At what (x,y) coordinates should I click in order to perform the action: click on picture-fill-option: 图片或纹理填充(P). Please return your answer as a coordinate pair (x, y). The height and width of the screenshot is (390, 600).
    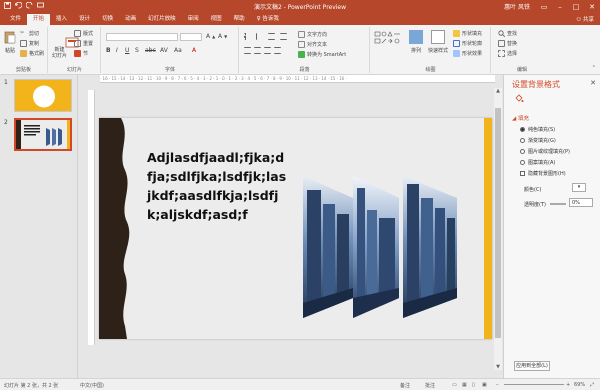
    Looking at the image, I should click on (545, 151).